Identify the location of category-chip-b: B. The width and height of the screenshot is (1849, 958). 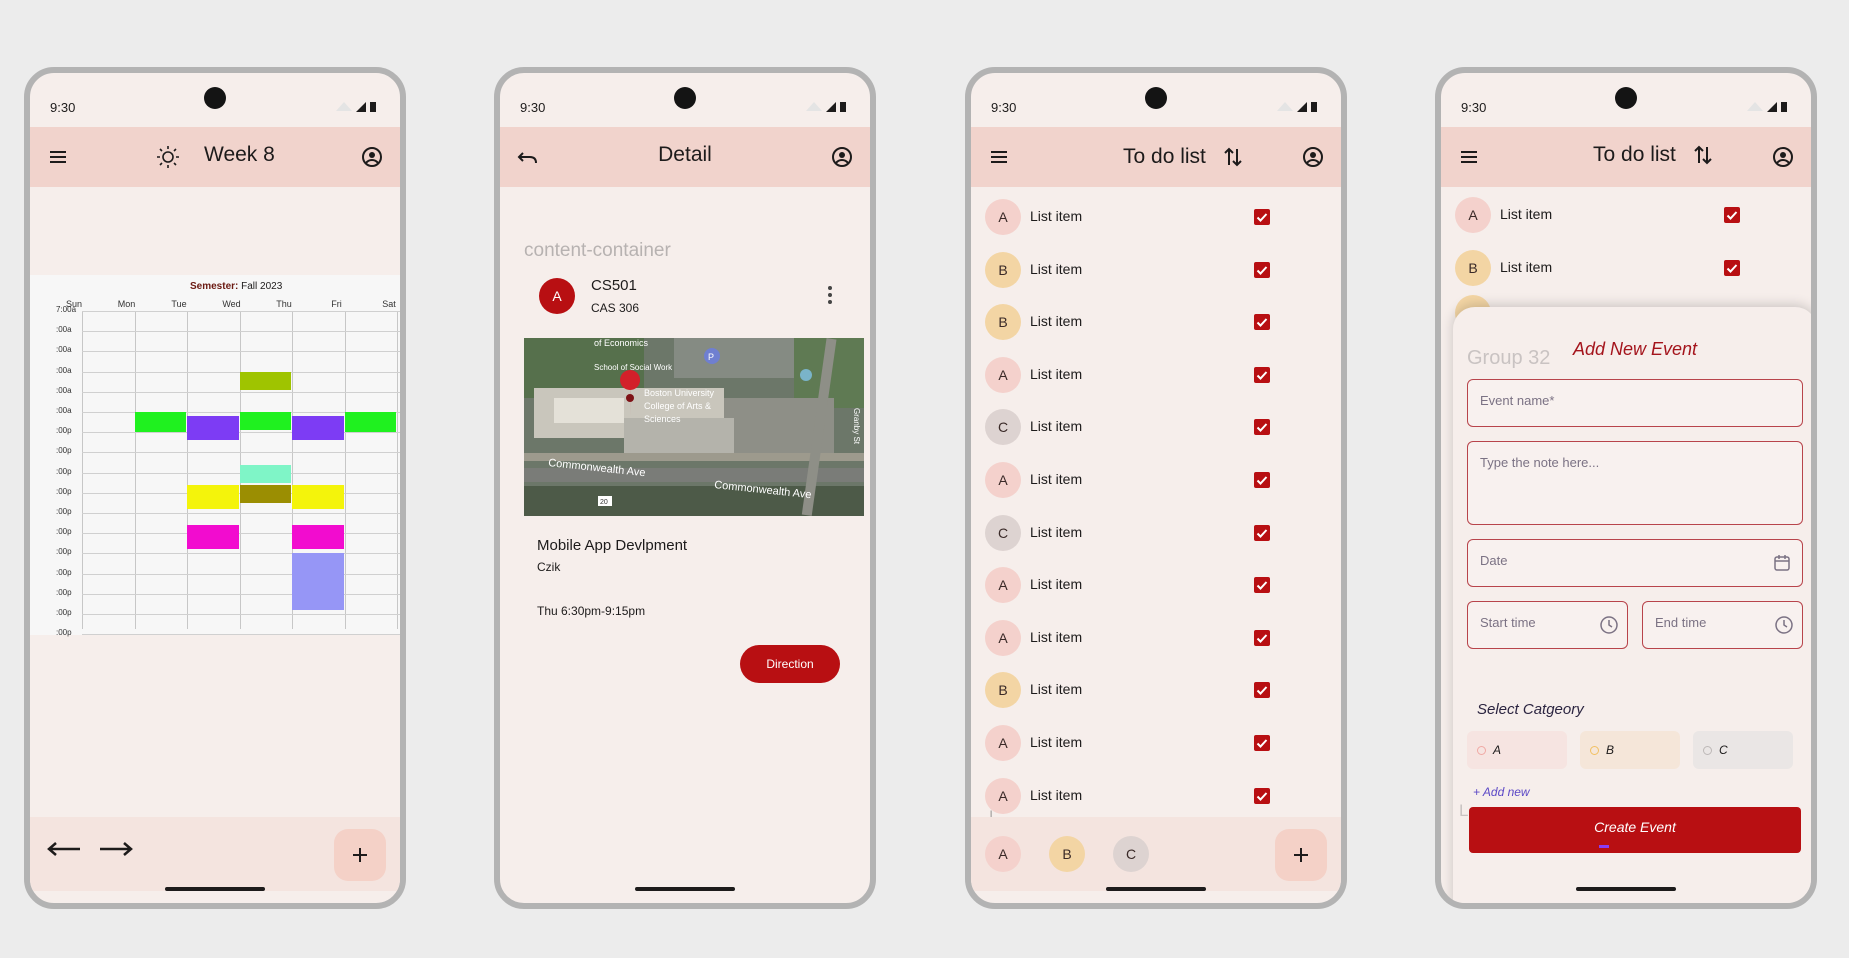
(1630, 750).